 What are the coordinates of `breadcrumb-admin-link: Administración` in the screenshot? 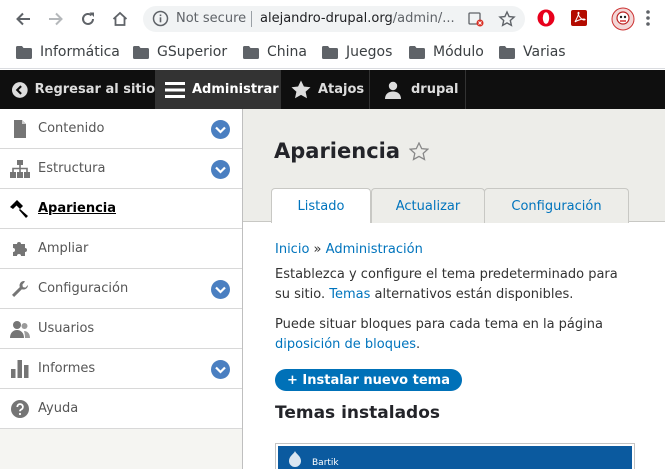 It's located at (374, 249).